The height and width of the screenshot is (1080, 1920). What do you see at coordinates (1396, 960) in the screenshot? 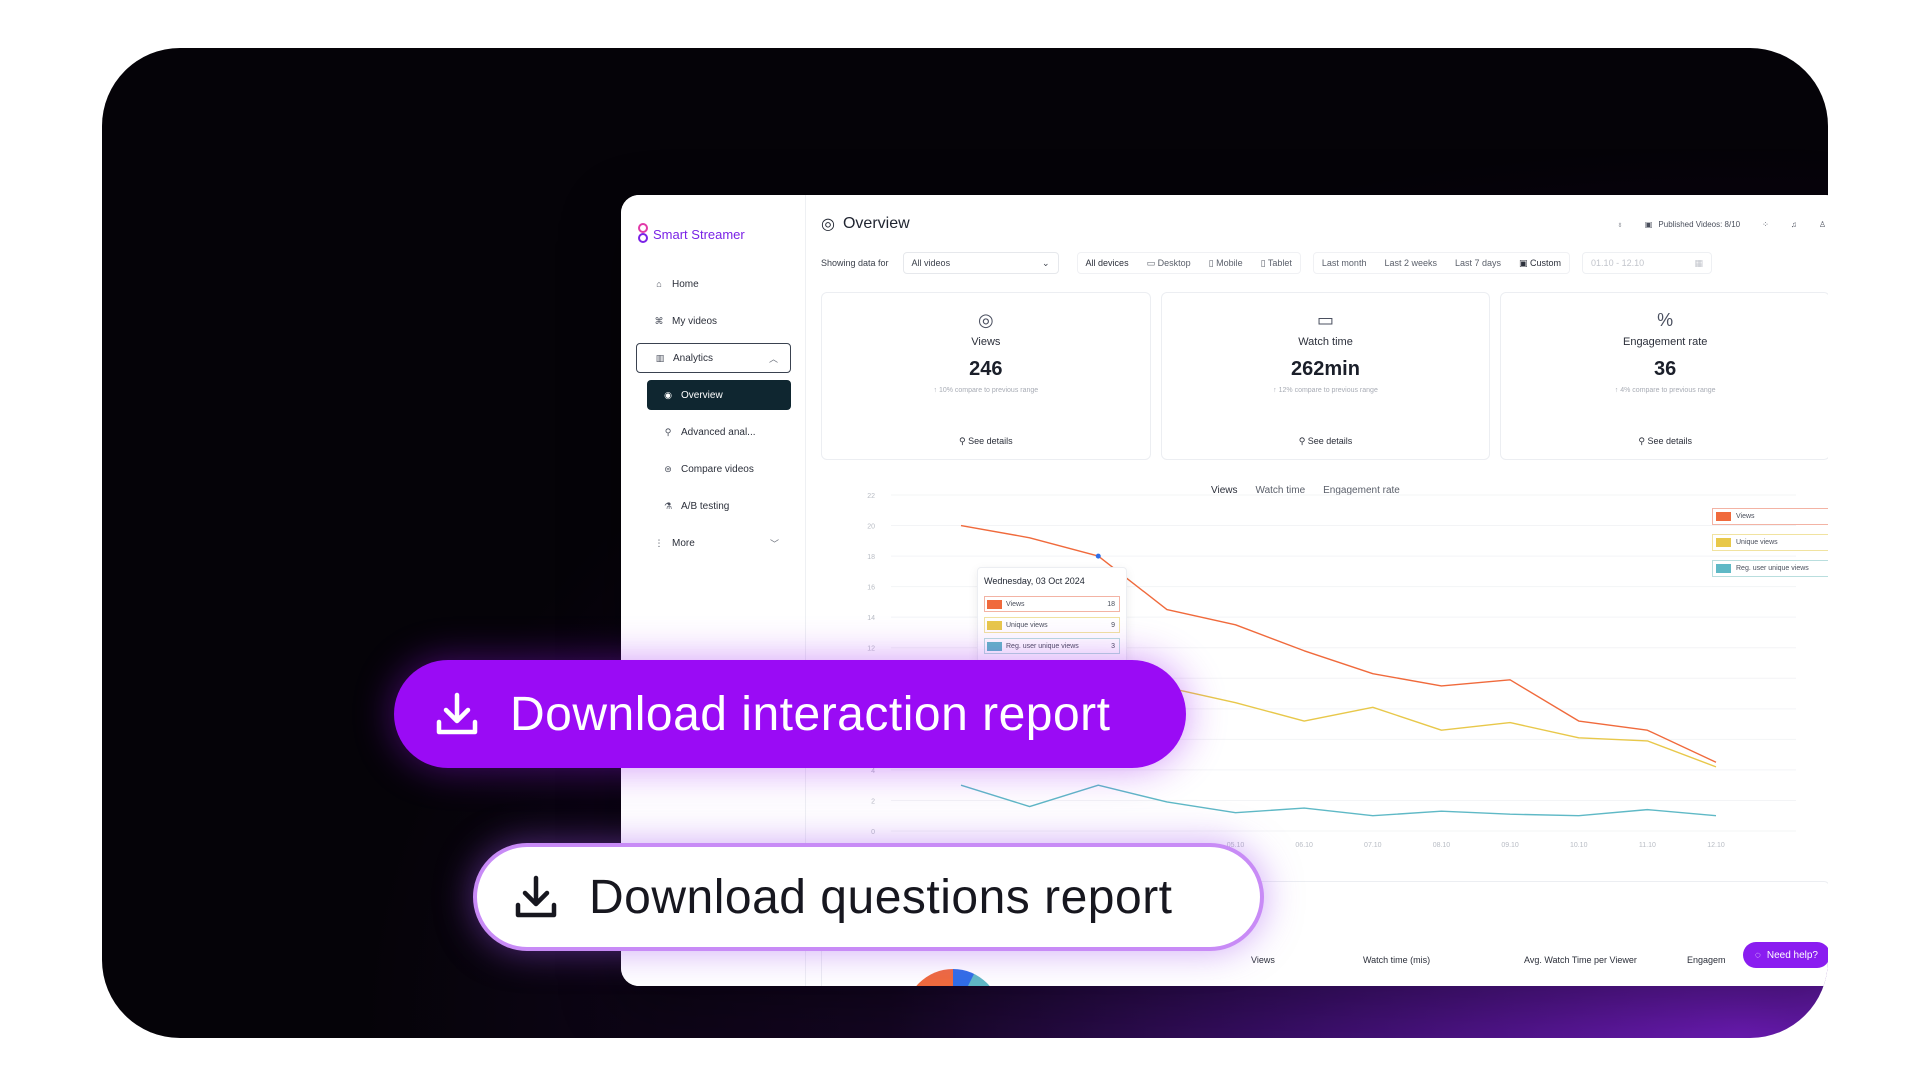
I see `column-watch-time: Watch time (mis)` at bounding box center [1396, 960].